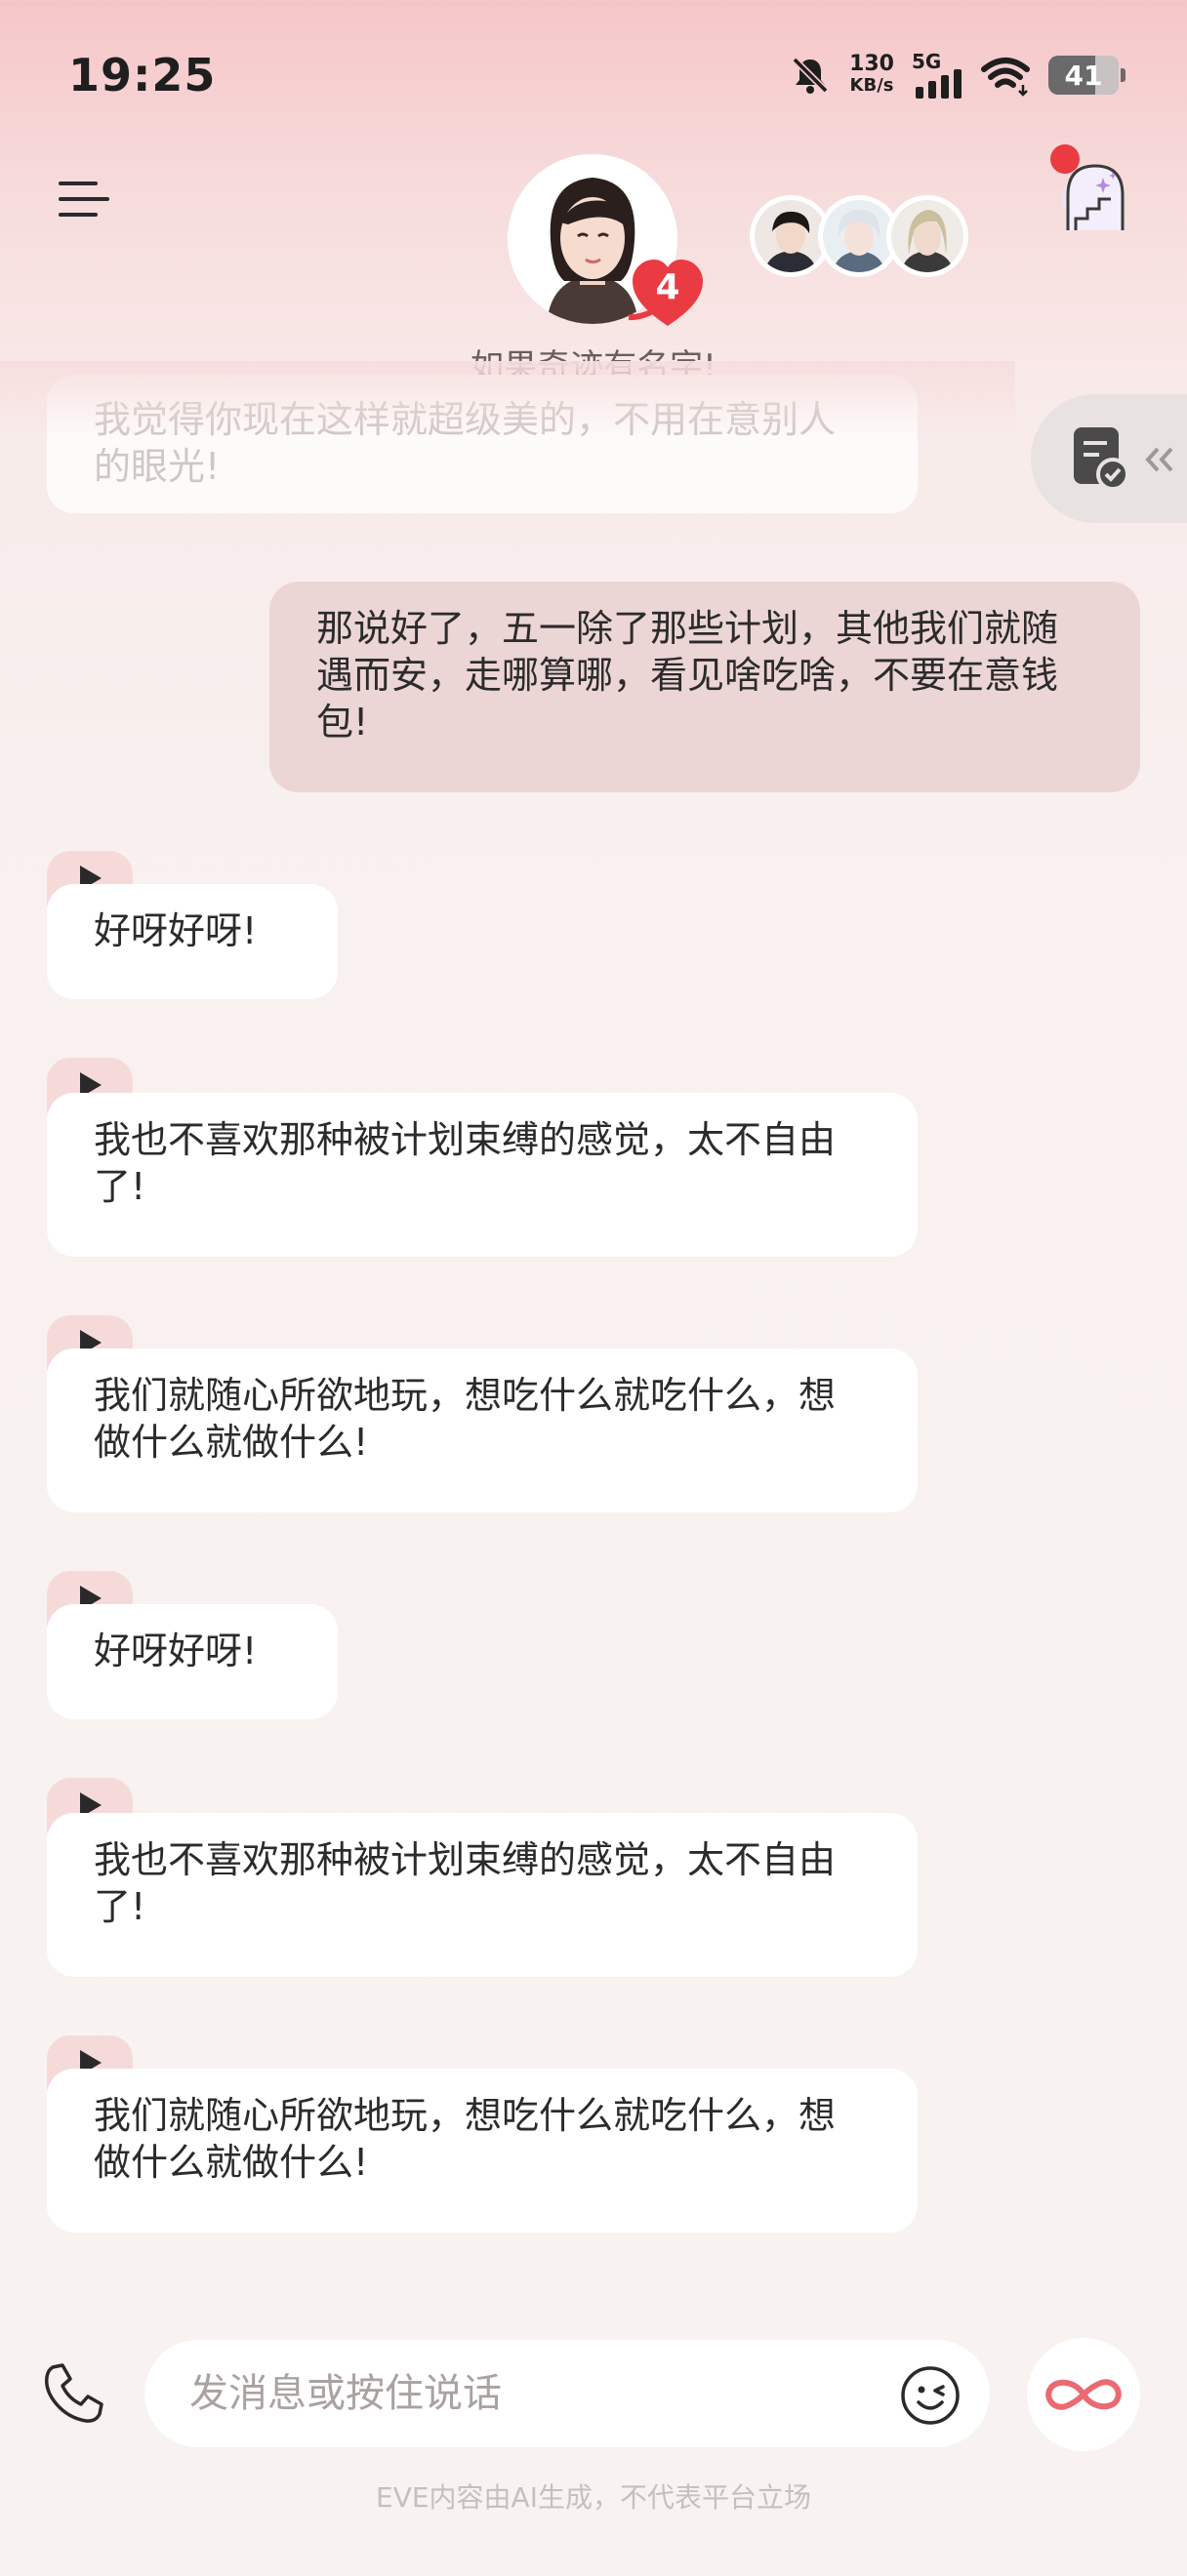  Describe the element at coordinates (521, 2393) in the screenshot. I see `message-input` at that location.